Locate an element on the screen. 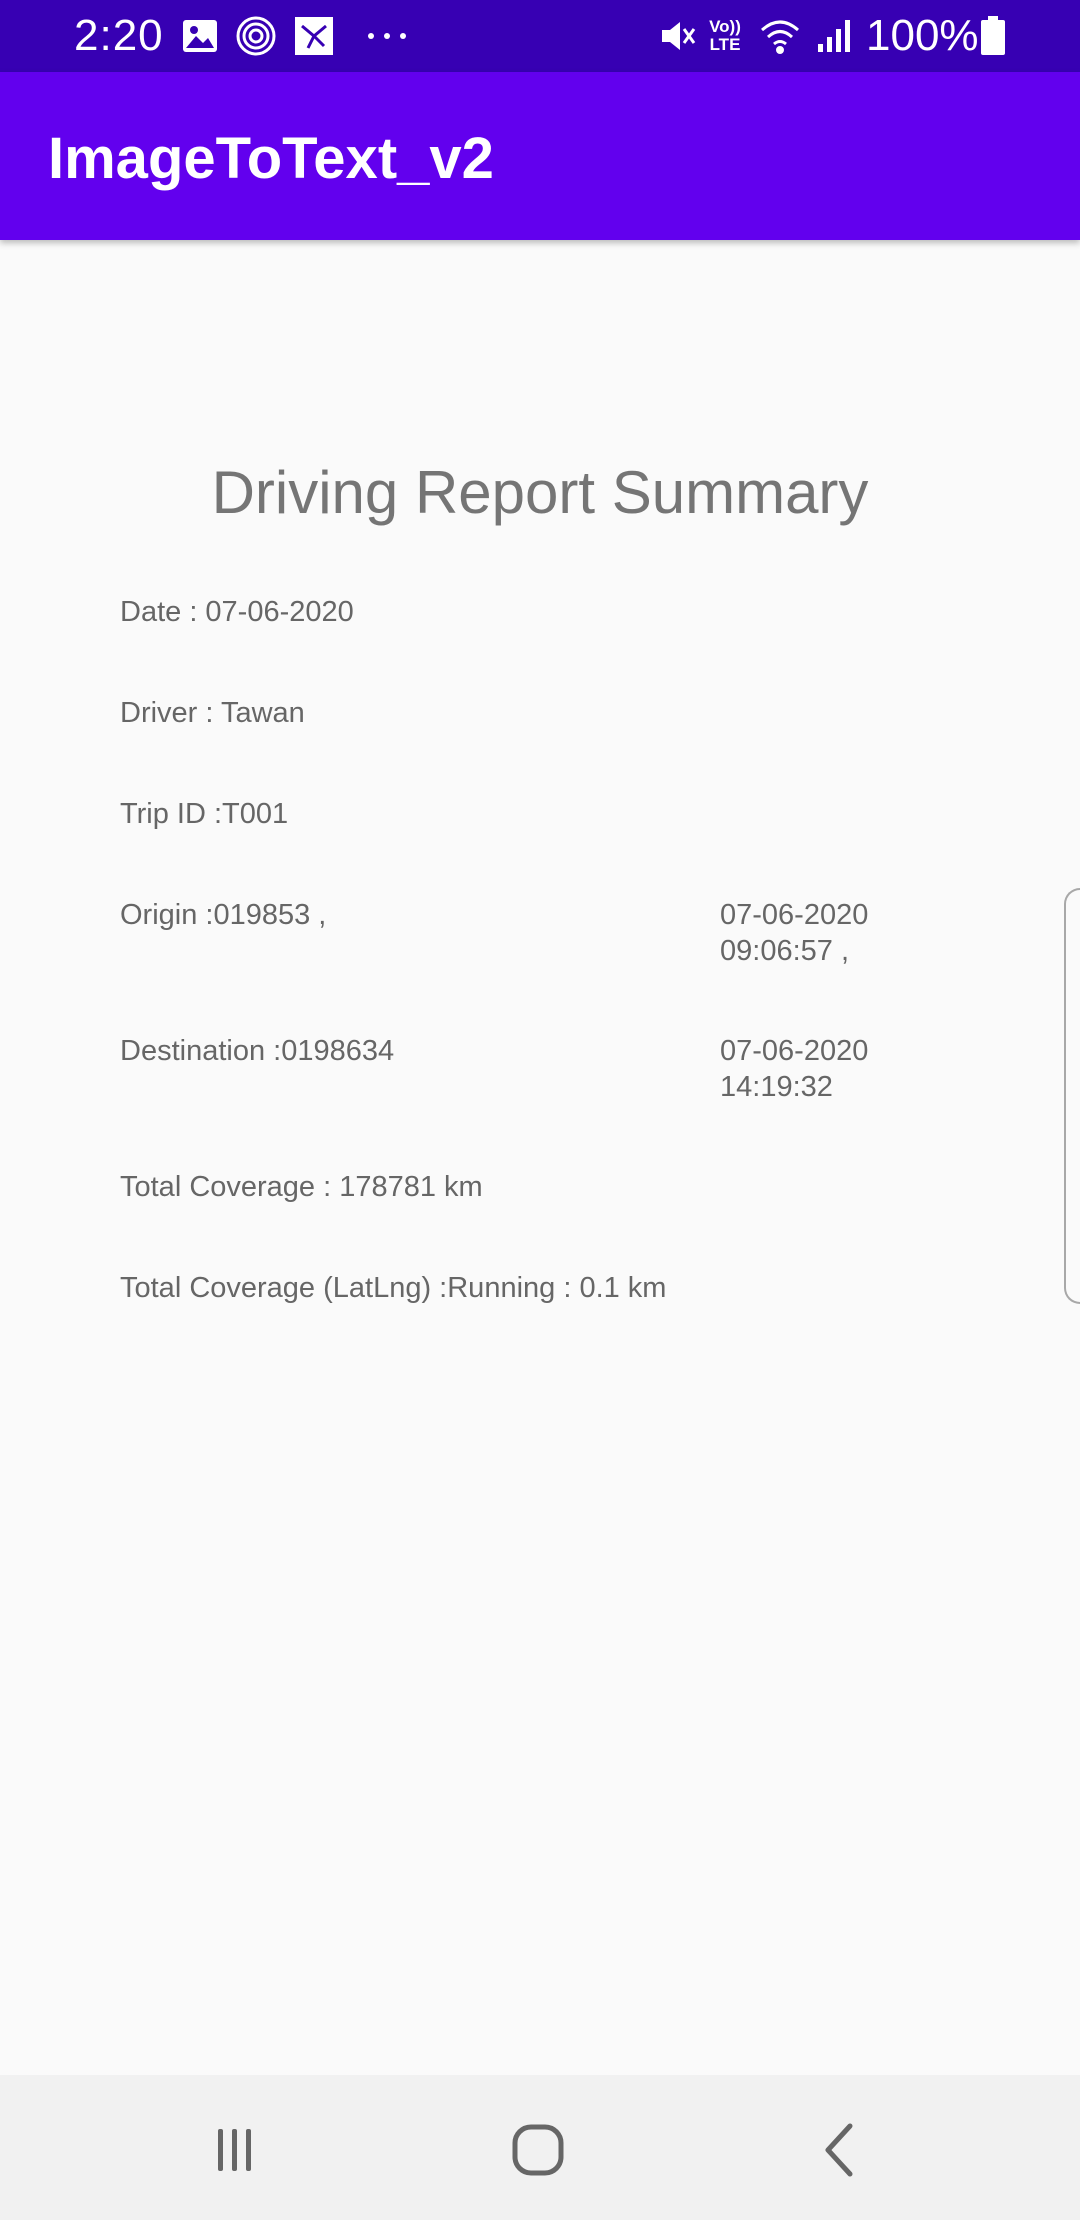 The image size is (1080, 2220). recent-apps-icon is located at coordinates (234, 2150).